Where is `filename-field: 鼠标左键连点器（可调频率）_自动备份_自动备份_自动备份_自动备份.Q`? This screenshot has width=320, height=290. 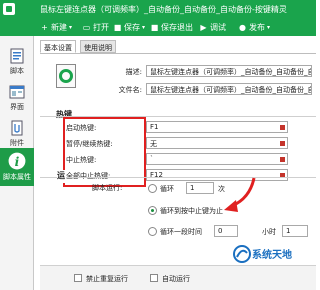 filename-field: 鼠标左键连点器（可调频率）_自动备份_自动备份_自动备份_自动备份.Q is located at coordinates (229, 89).